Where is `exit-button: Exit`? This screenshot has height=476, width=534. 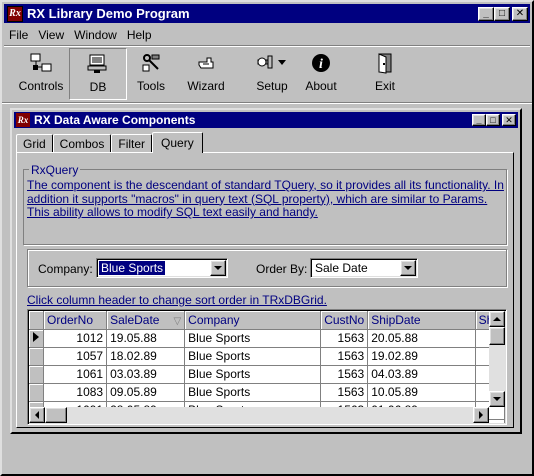 exit-button: Exit is located at coordinates (385, 74).